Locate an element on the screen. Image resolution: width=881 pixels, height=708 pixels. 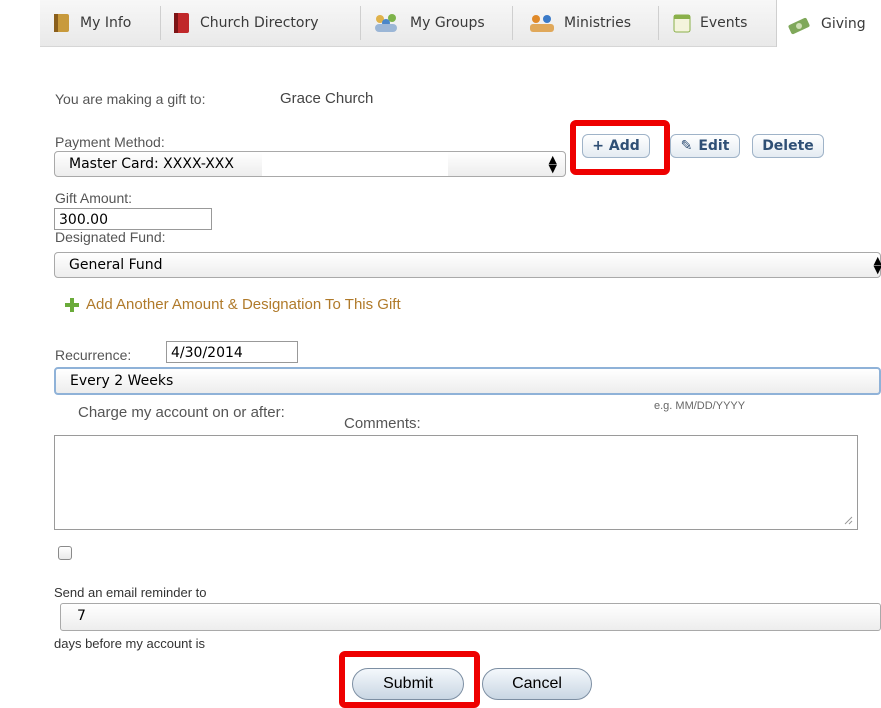
tab-ministries: Ministries is located at coordinates (579, 23).